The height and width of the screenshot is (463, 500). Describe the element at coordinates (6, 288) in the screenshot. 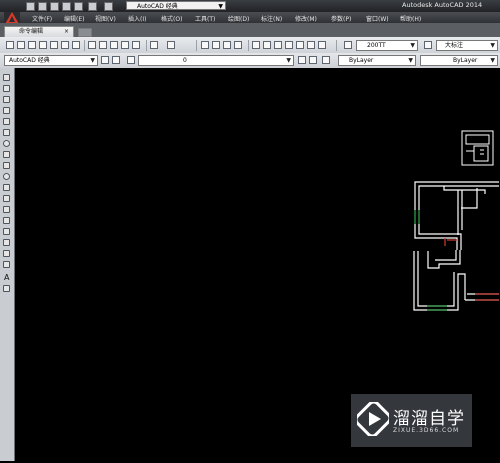

I see `add-selected-icon` at that location.